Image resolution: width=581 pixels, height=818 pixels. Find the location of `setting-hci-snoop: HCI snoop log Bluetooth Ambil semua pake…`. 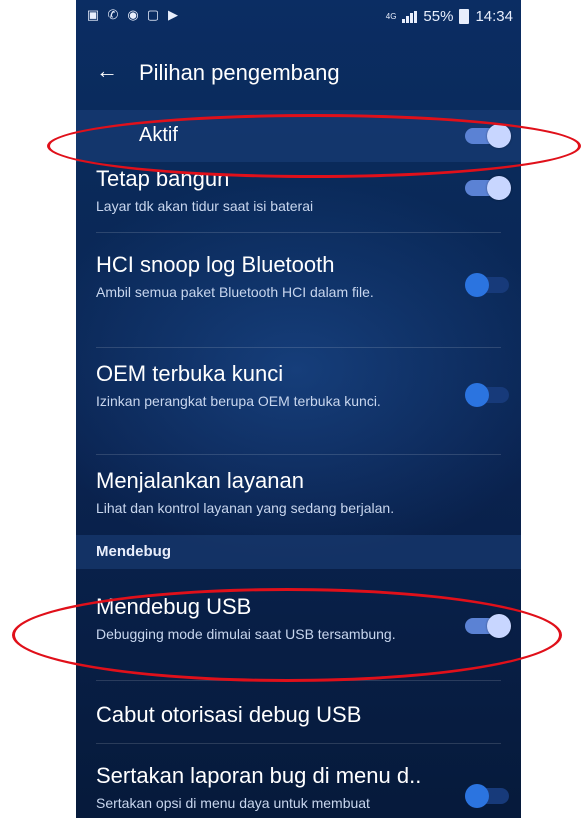

setting-hci-snoop: HCI snoop log Bluetooth Ambil semua pake… is located at coordinates (261, 276).